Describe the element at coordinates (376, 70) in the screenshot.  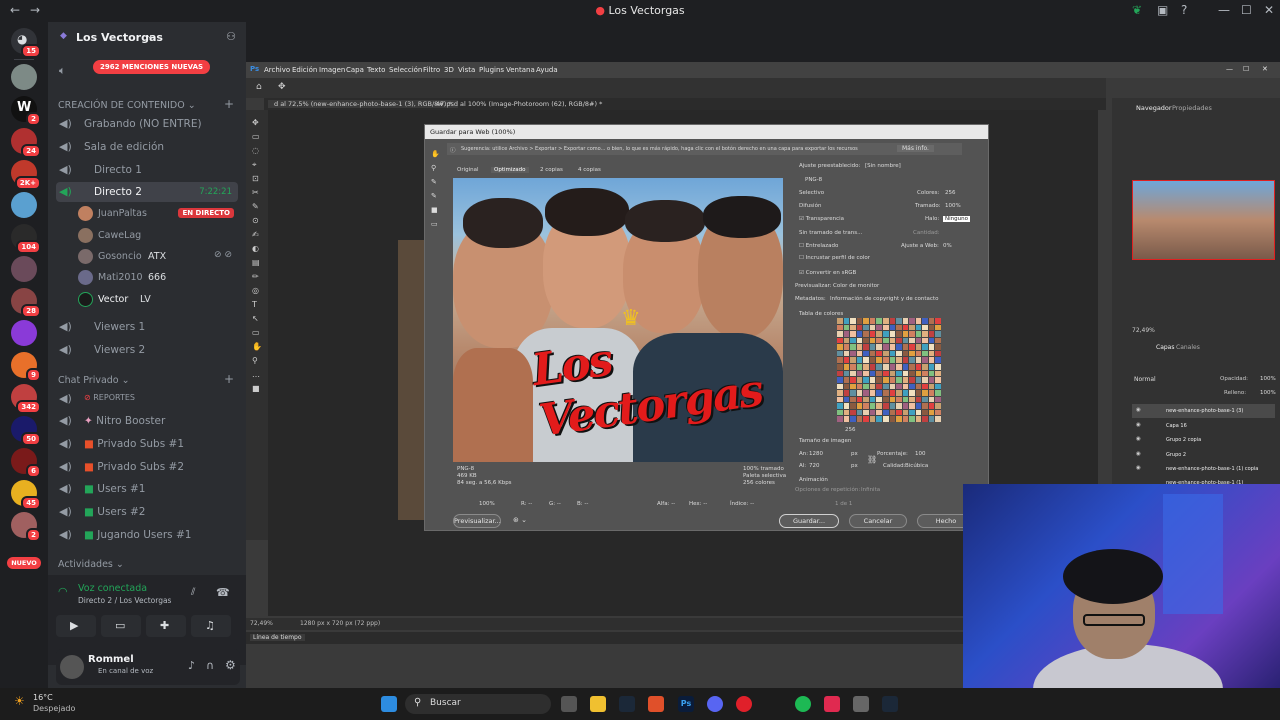
I see `menu-texto: Texto` at that location.